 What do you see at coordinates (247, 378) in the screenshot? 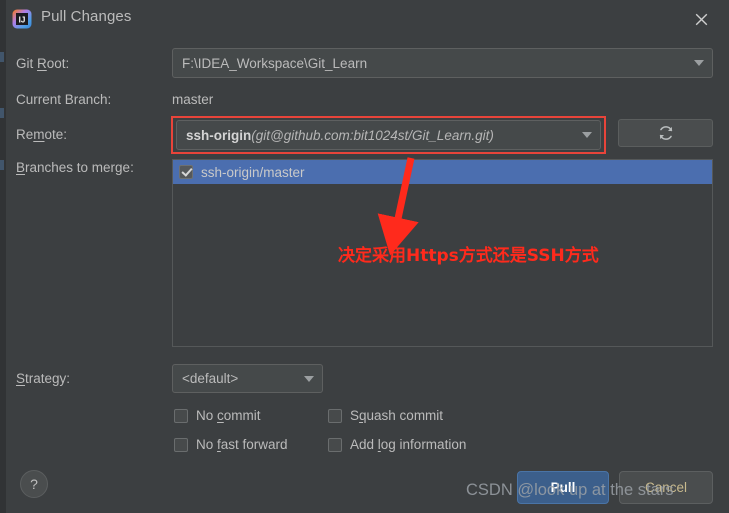
I see `strategy-combo: <default>` at bounding box center [247, 378].